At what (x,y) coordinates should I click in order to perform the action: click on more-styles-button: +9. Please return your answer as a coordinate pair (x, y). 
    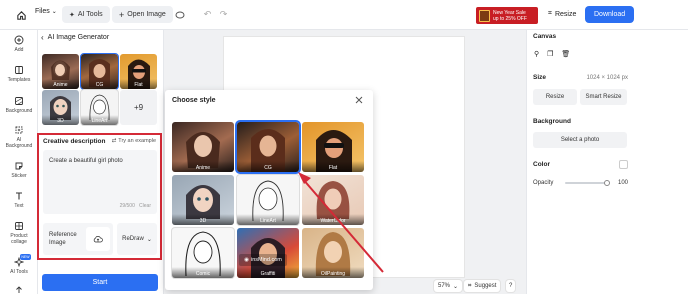
    Looking at the image, I should click on (138, 107).